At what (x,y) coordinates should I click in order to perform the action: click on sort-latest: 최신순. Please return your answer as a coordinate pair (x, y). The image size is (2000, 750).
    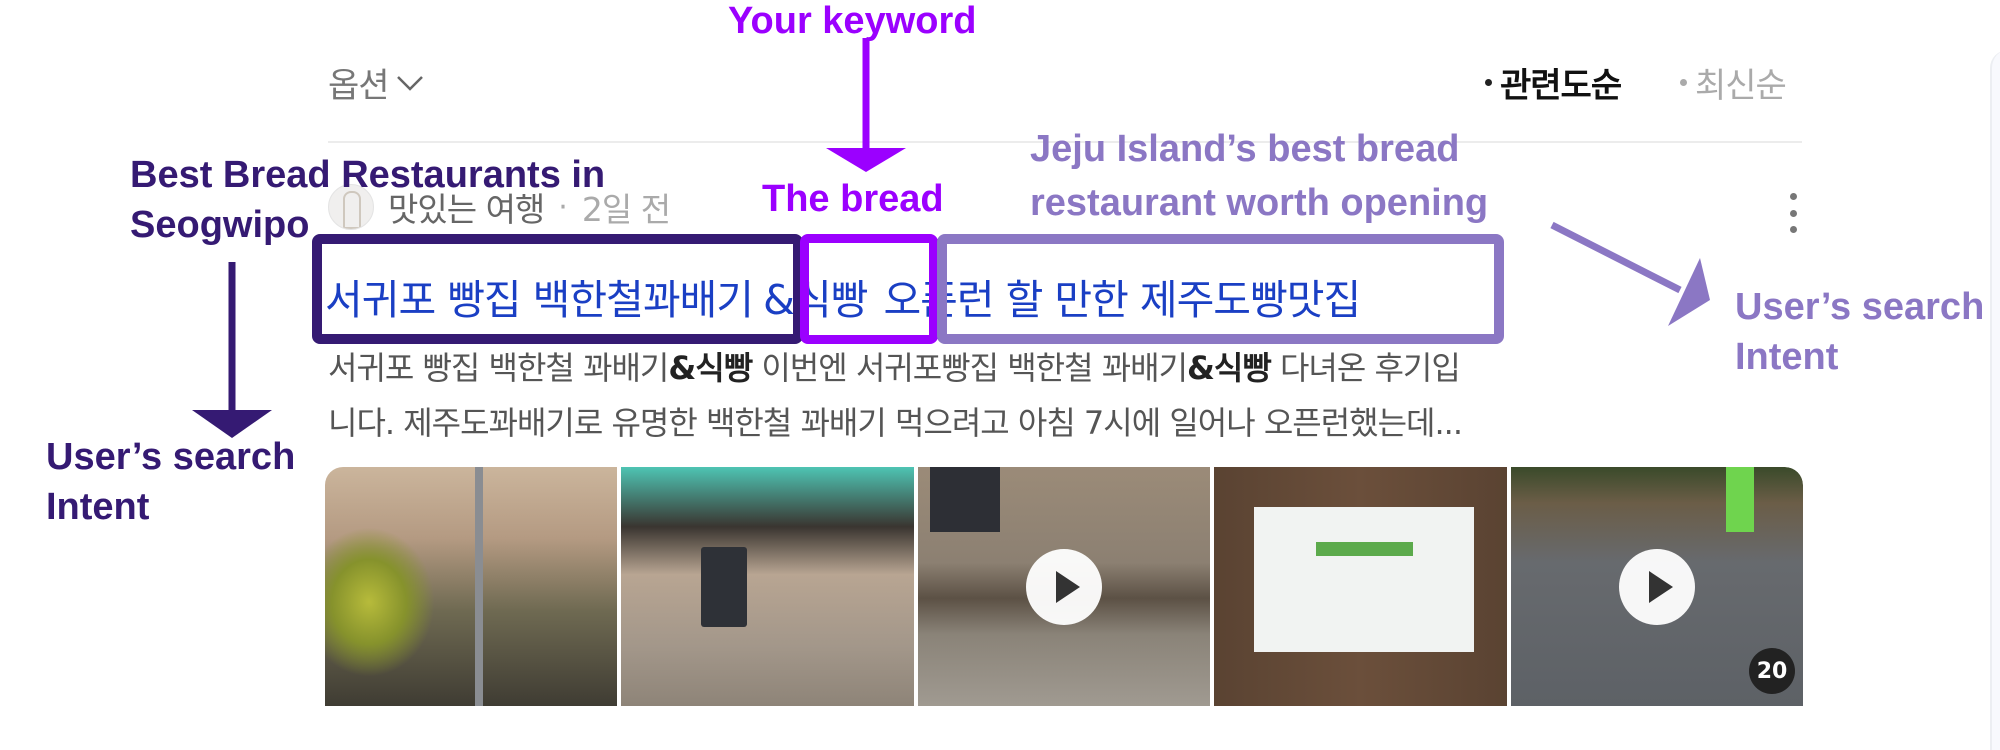
    Looking at the image, I should click on (1733, 82).